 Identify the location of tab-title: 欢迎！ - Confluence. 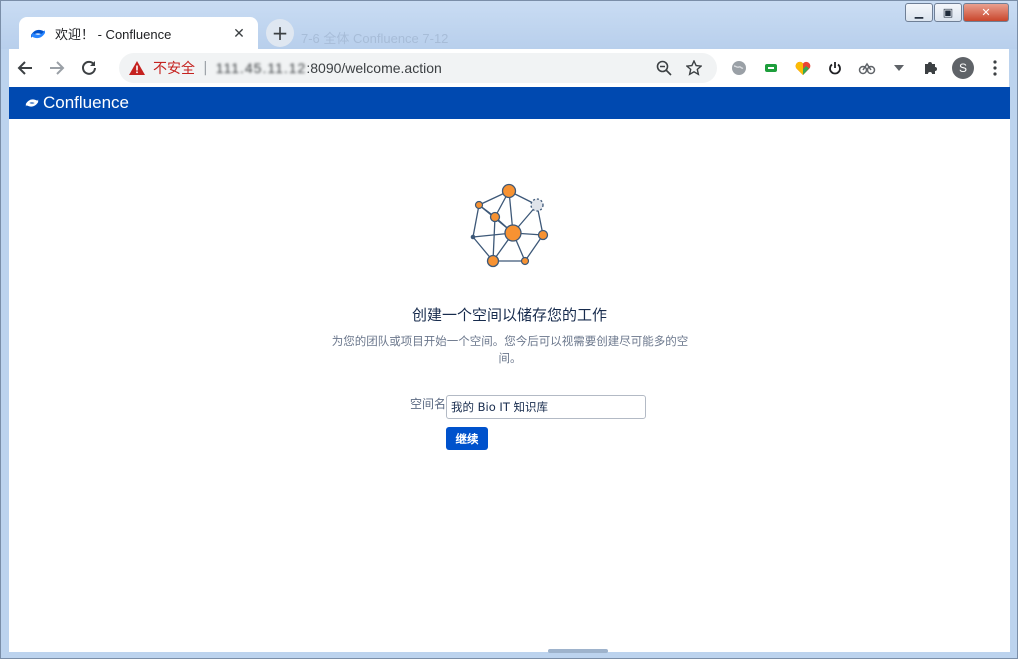
(113, 34).